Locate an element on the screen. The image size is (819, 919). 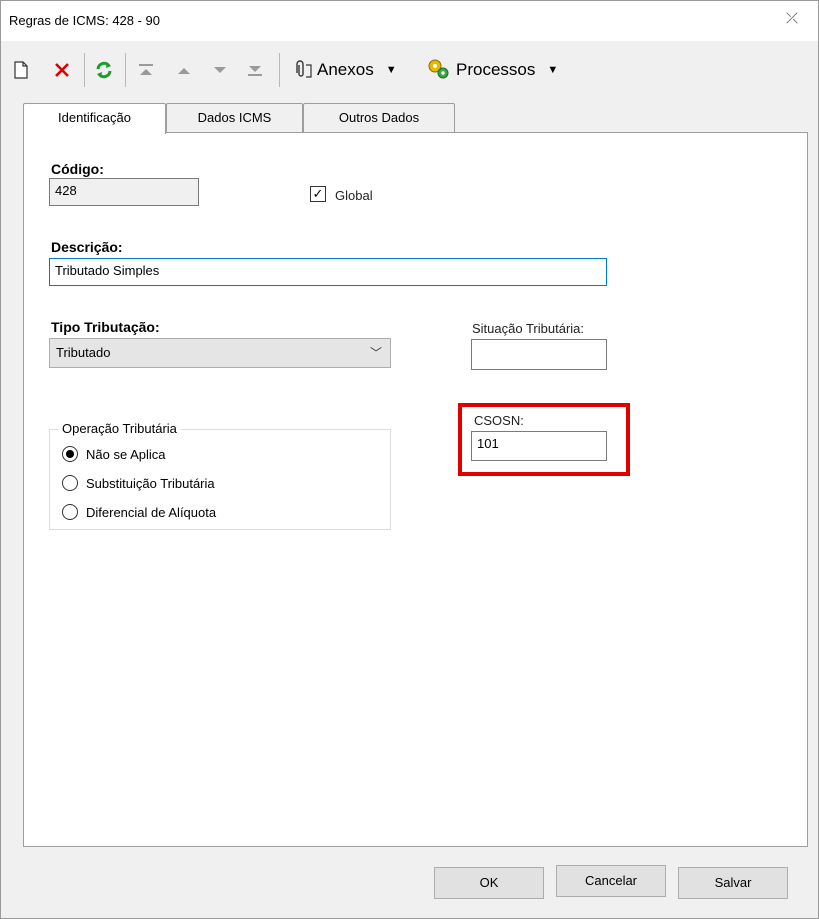
codigo-label: Código: is located at coordinates (77, 169).